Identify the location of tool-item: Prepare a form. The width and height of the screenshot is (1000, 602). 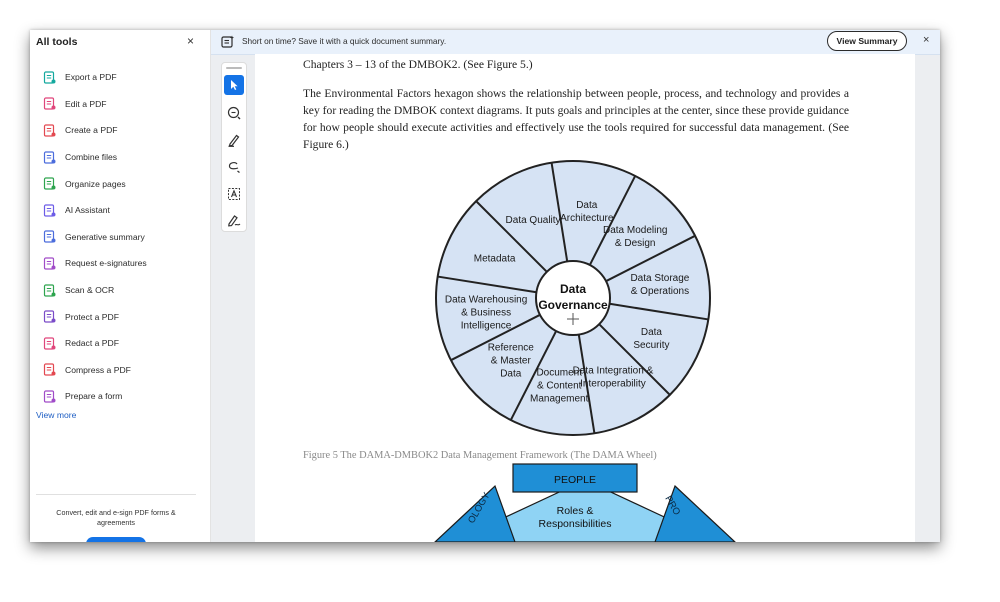
(120, 396).